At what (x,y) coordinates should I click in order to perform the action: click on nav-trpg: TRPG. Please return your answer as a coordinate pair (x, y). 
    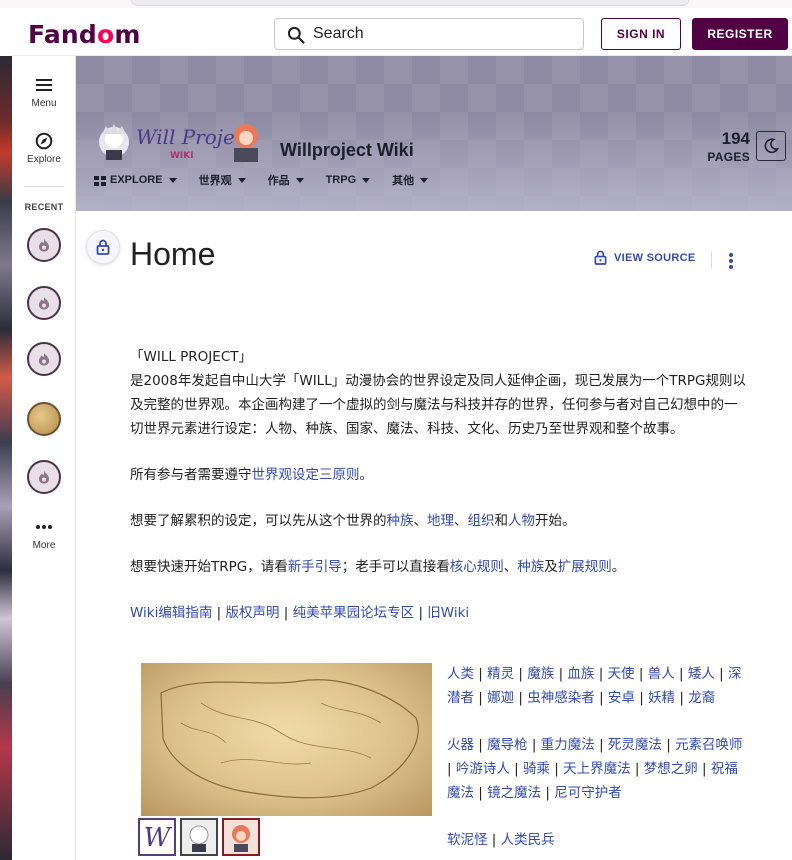
    Looking at the image, I should click on (348, 180).